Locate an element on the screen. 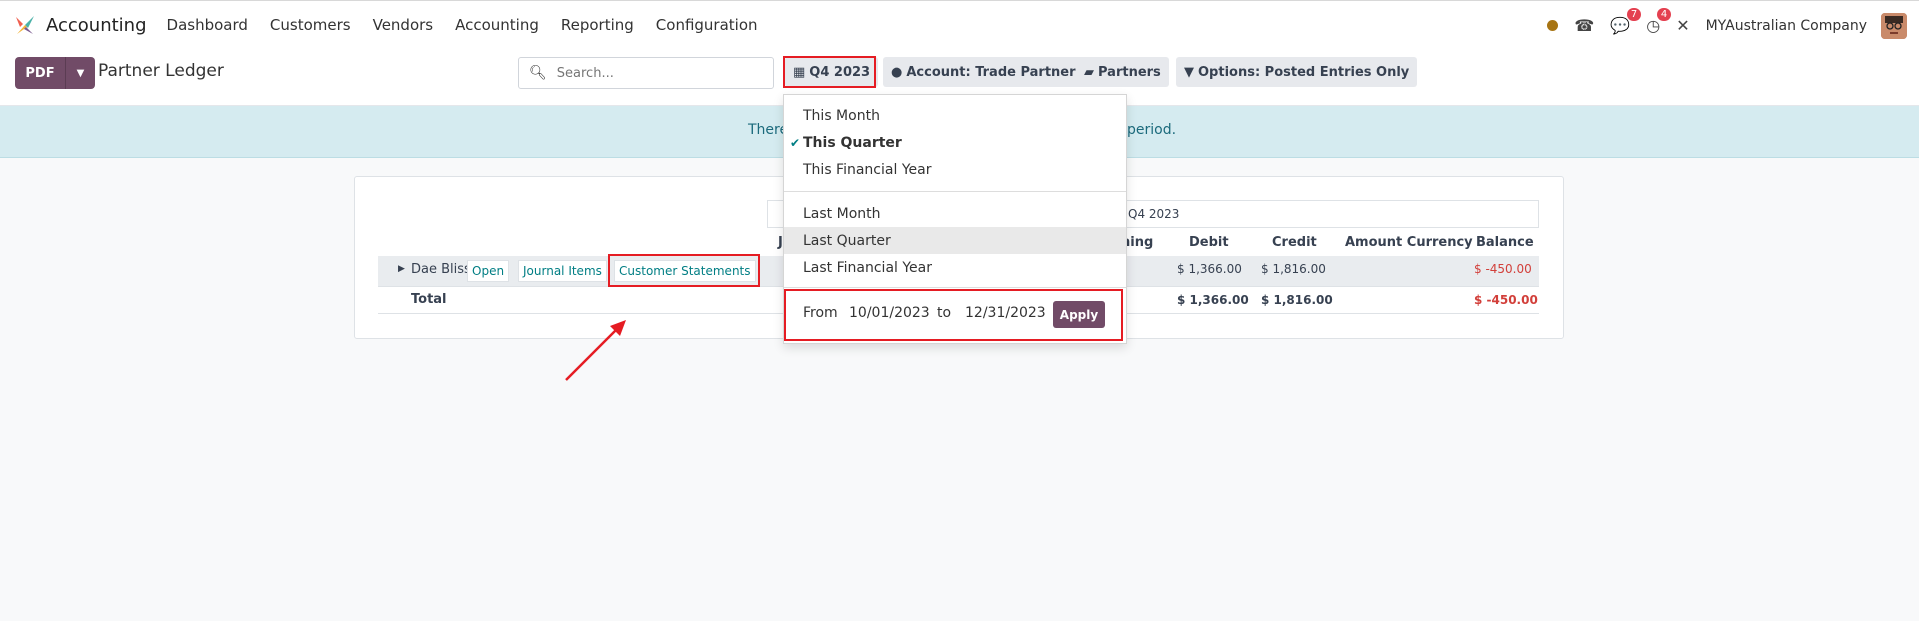  option-last-month: Last Month is located at coordinates (955, 213).